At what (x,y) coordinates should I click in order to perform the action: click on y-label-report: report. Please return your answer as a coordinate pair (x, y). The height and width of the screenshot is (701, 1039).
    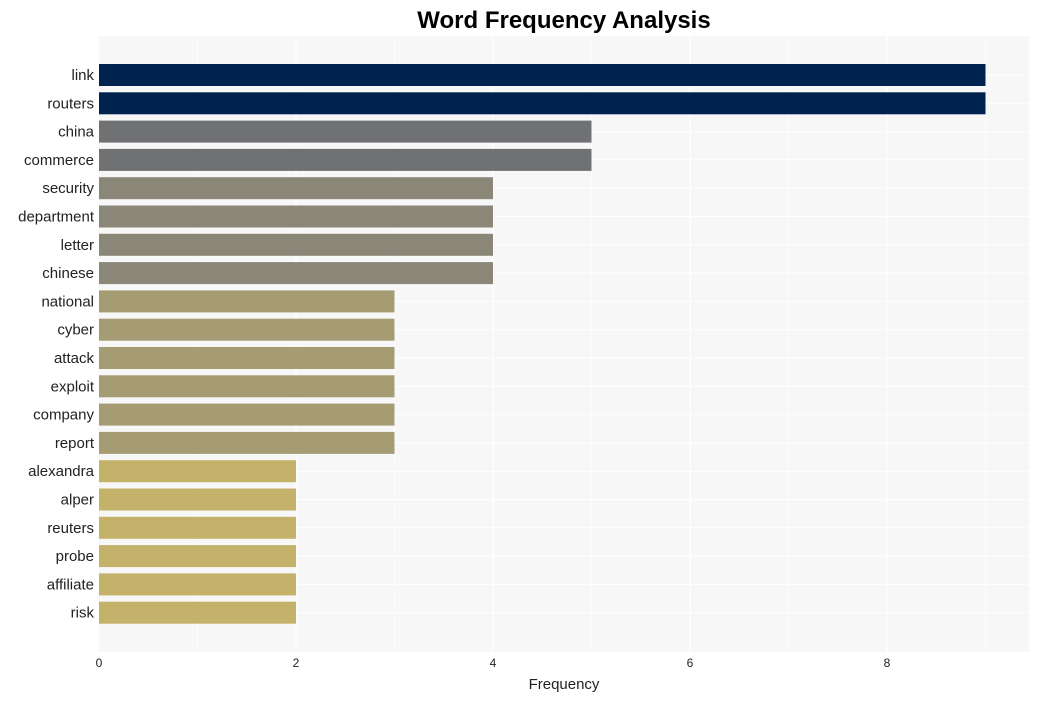
    Looking at the image, I should click on (75, 443).